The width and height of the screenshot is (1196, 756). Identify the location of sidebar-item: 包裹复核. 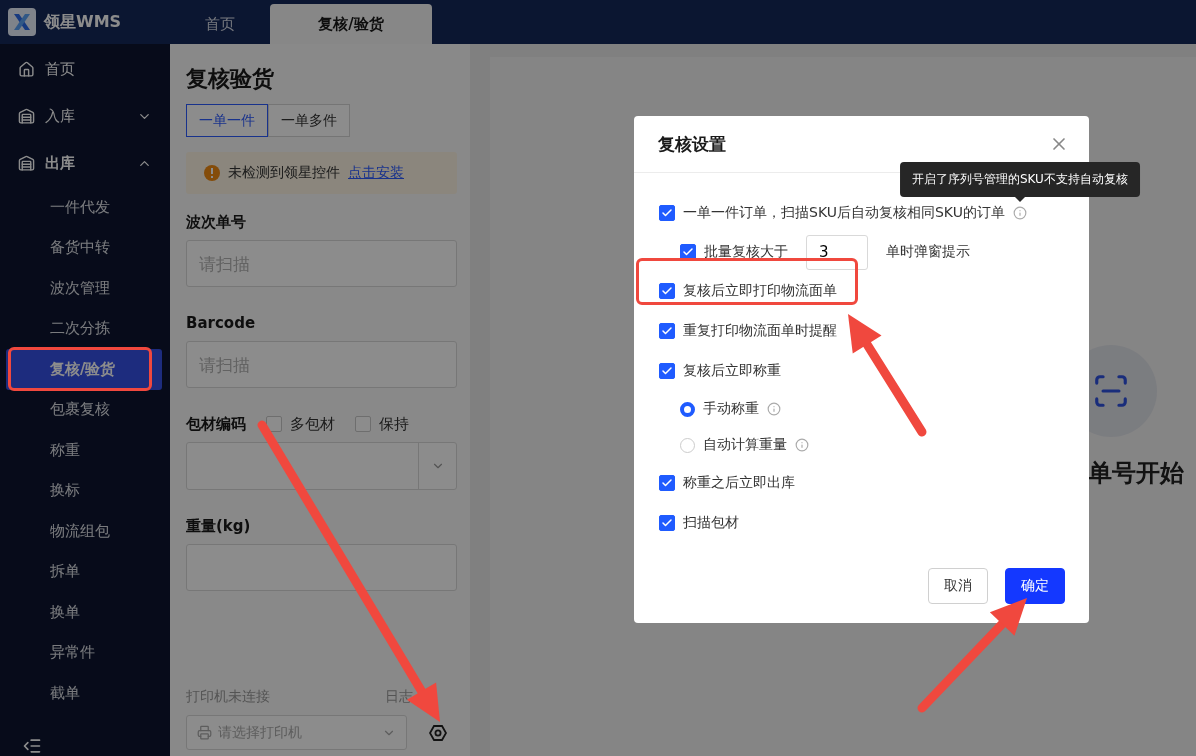
(84, 409).